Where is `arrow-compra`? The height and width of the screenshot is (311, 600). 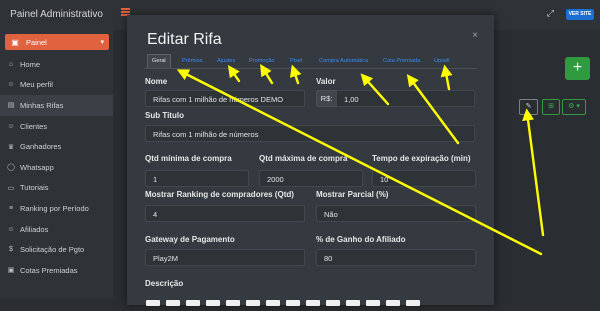 arrow-compra is located at coordinates (375, 89).